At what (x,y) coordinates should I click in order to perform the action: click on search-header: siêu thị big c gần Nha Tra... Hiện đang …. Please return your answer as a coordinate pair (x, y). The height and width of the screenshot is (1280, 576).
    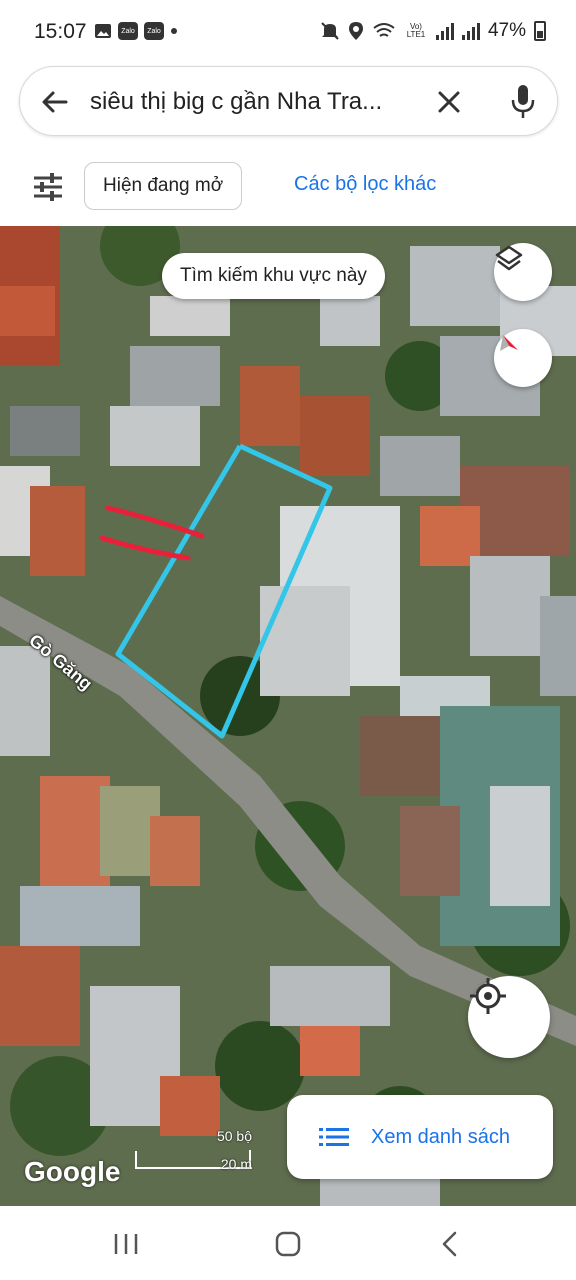
    Looking at the image, I should click on (288, 145).